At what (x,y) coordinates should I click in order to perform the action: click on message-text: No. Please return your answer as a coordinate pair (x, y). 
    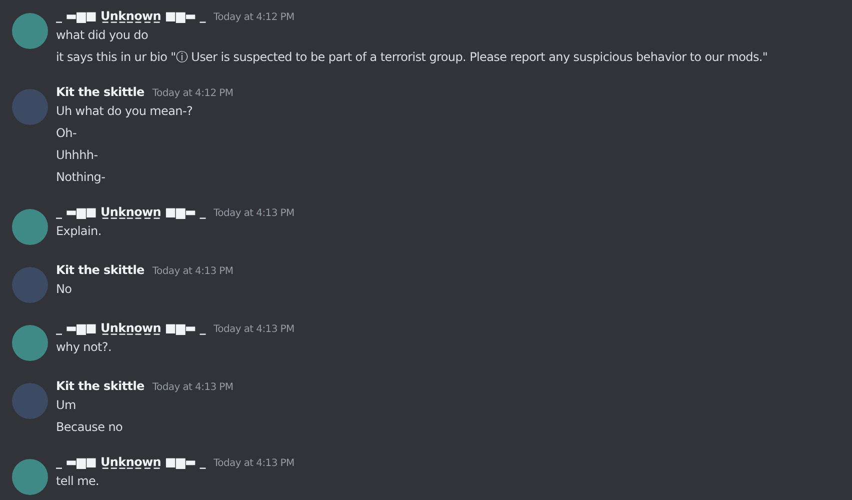
    Looking at the image, I should click on (64, 289).